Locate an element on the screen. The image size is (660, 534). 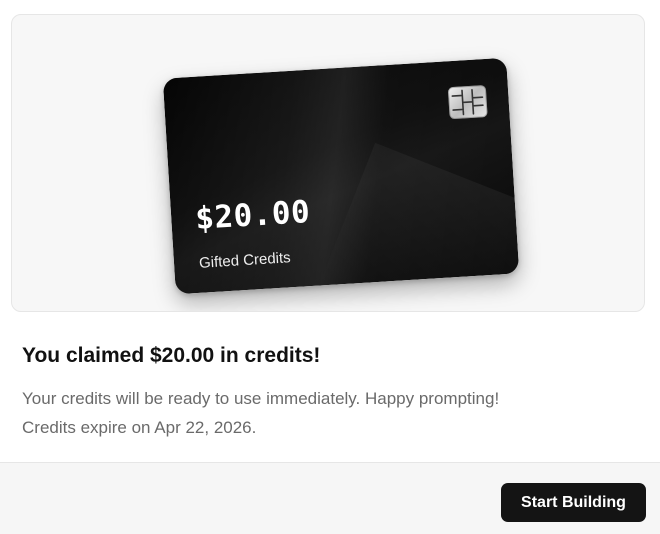
start-building-button: Start Building is located at coordinates (573, 502).